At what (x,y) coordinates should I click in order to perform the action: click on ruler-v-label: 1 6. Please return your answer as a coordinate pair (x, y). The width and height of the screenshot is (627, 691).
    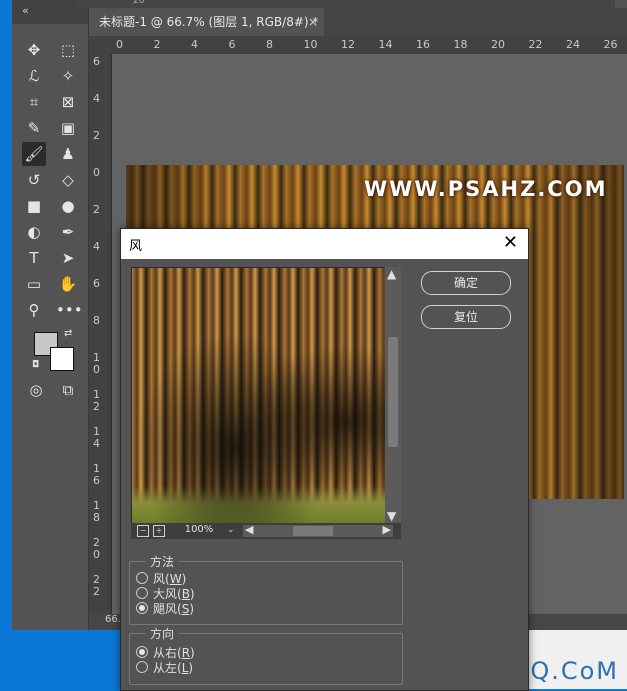
    Looking at the image, I should click on (96, 474).